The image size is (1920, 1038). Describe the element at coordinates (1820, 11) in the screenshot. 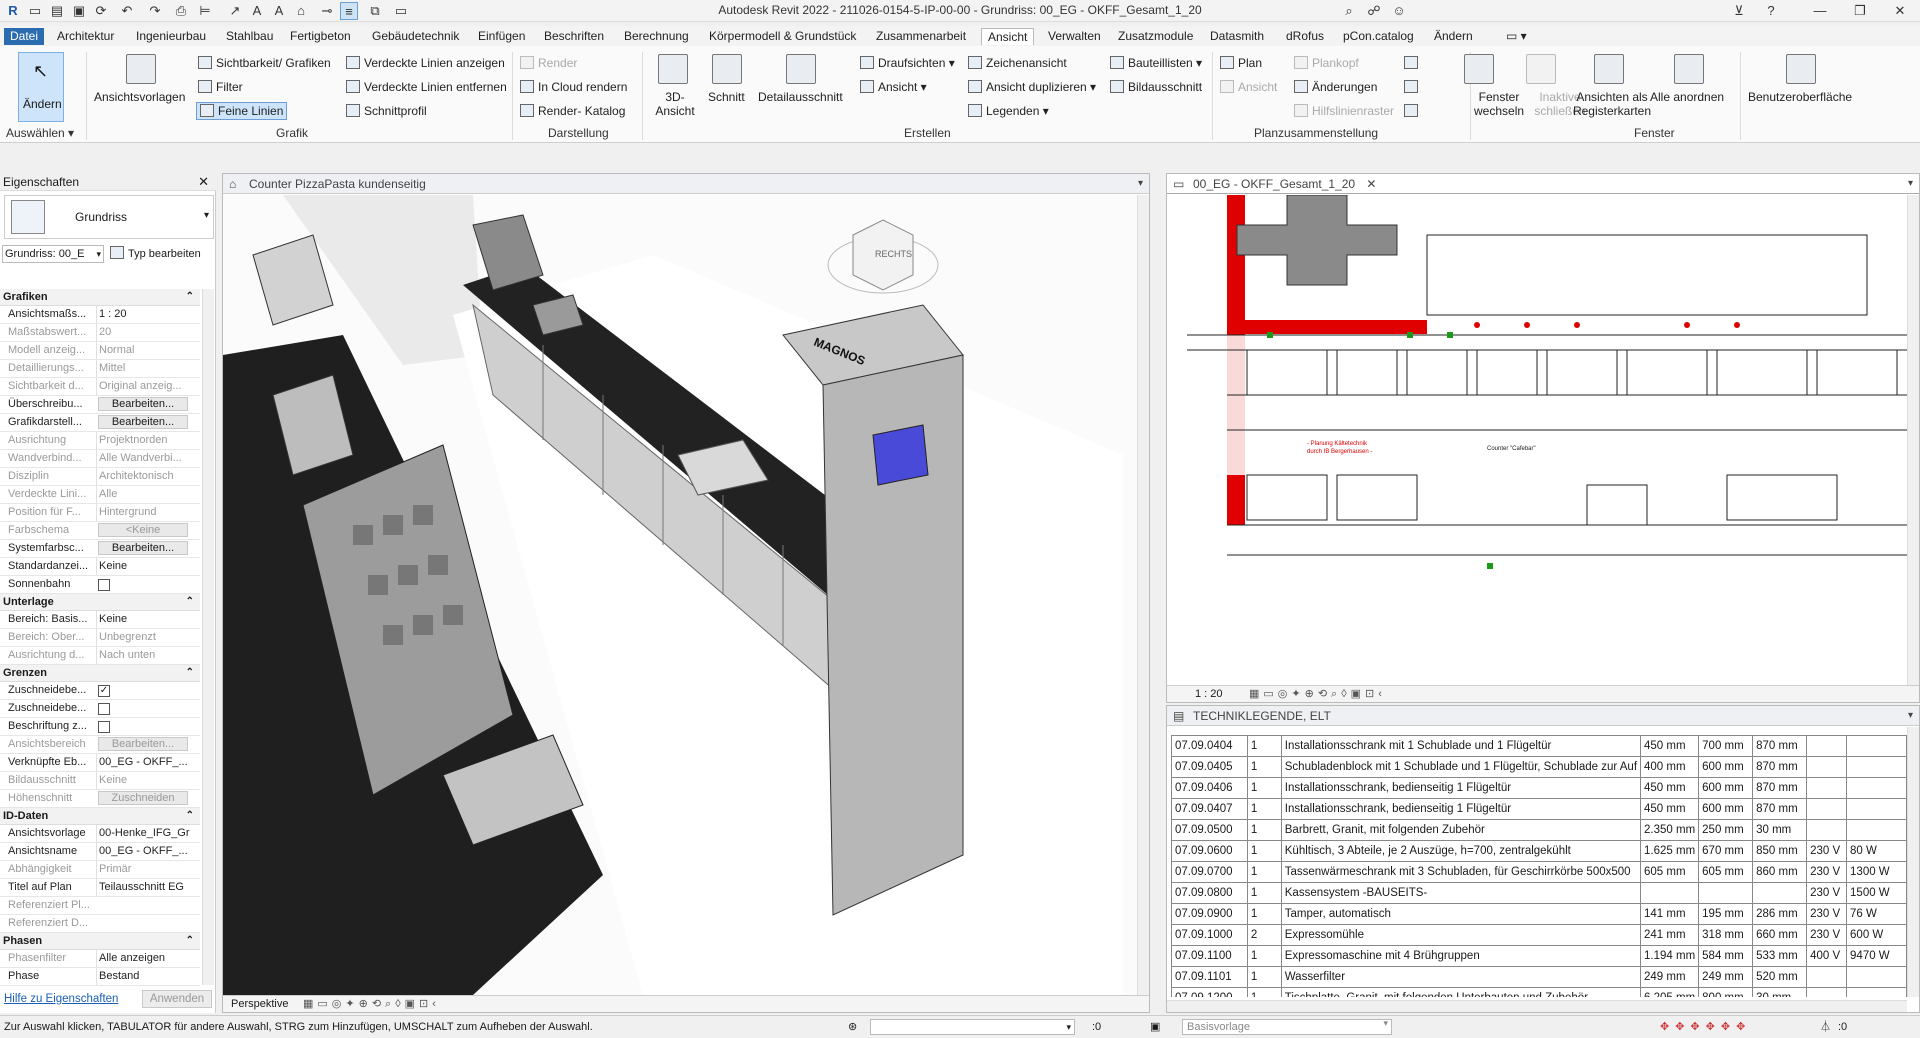

I see `minimize-button: —` at that location.